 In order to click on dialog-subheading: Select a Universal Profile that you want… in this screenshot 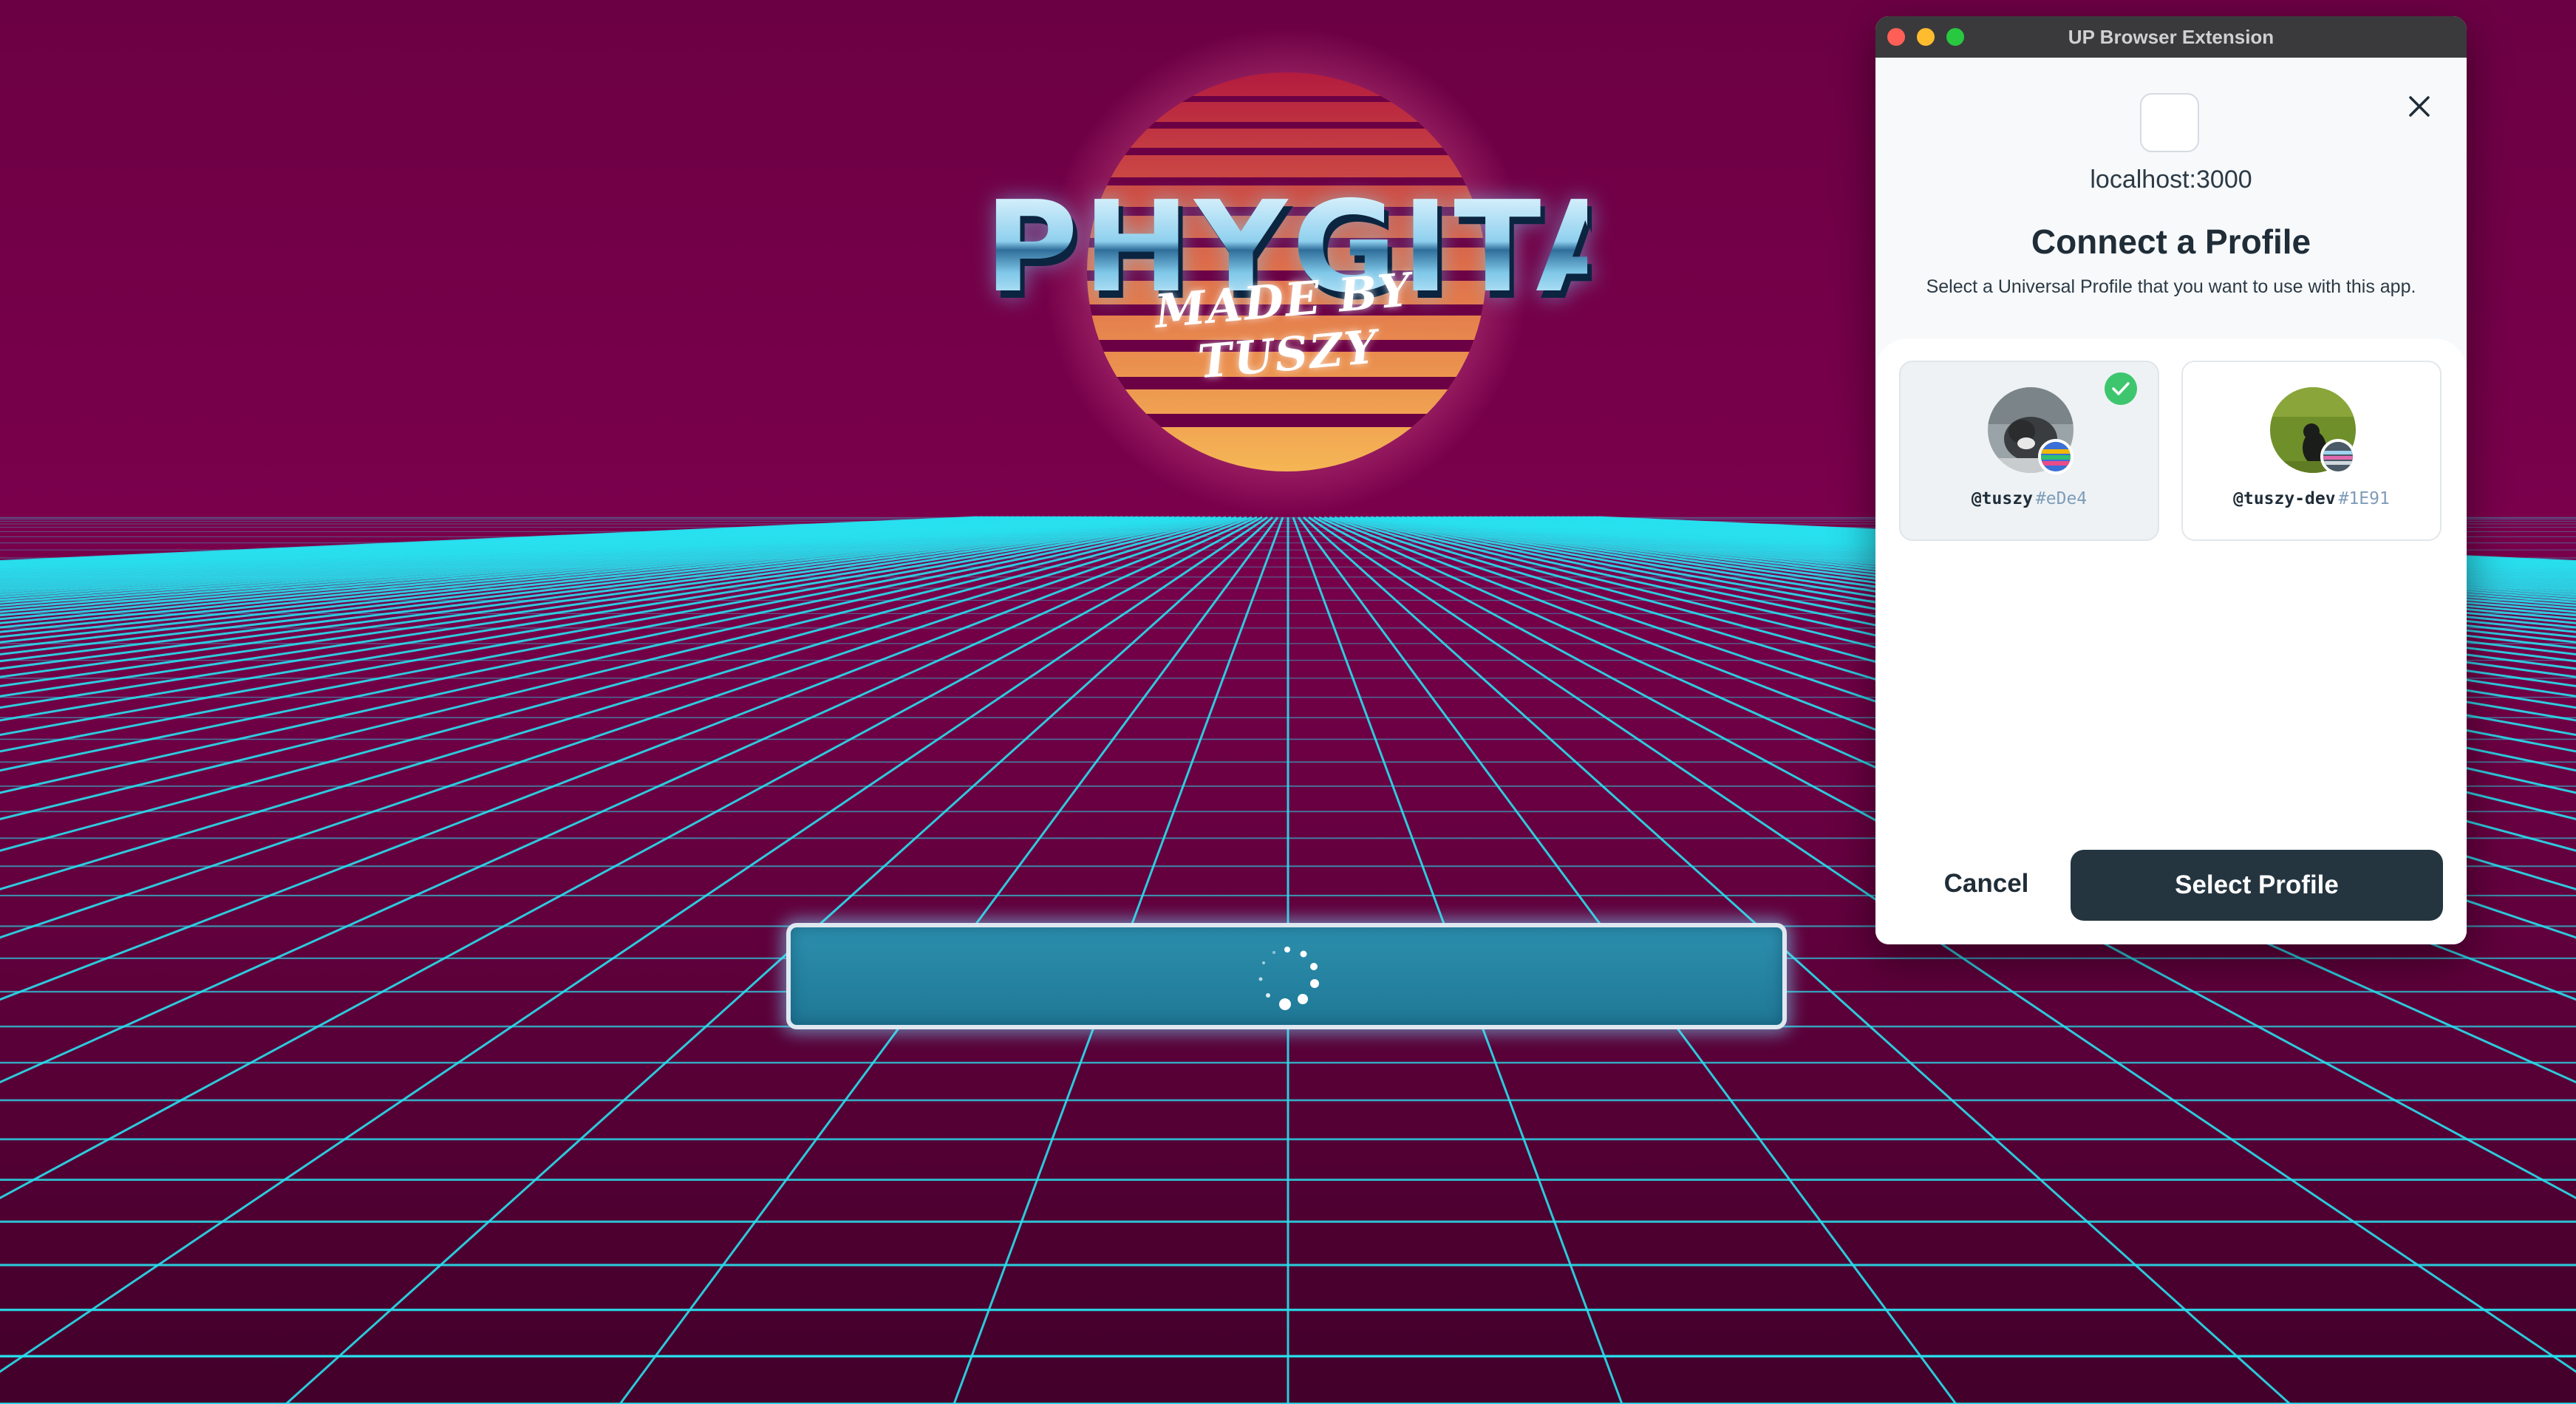, I will do `click(2171, 286)`.